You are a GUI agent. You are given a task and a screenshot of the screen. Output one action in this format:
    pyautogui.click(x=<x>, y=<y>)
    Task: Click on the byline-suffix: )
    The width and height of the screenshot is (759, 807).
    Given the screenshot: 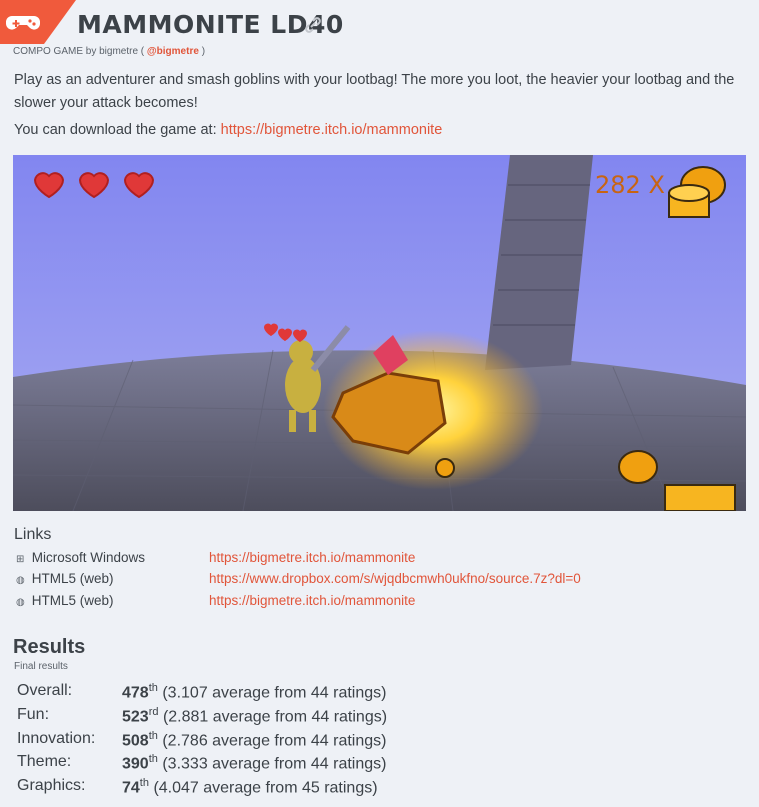 What is the action you would take?
    pyautogui.click(x=203, y=51)
    